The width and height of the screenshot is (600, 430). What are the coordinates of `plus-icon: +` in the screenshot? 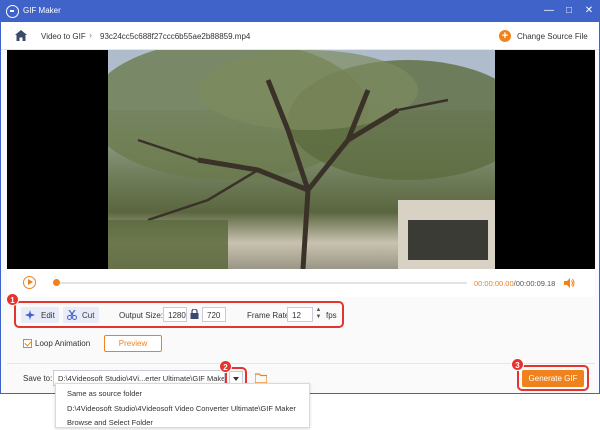 It's located at (505, 36).